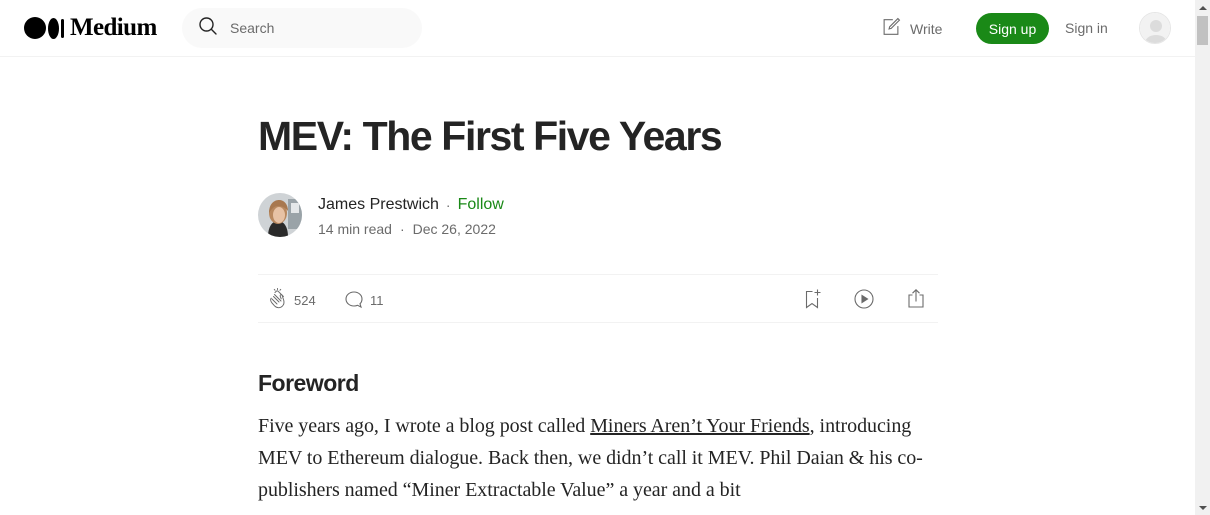 Image resolution: width=1210 pixels, height=515 pixels. I want to click on clap-icon, so click(278, 300).